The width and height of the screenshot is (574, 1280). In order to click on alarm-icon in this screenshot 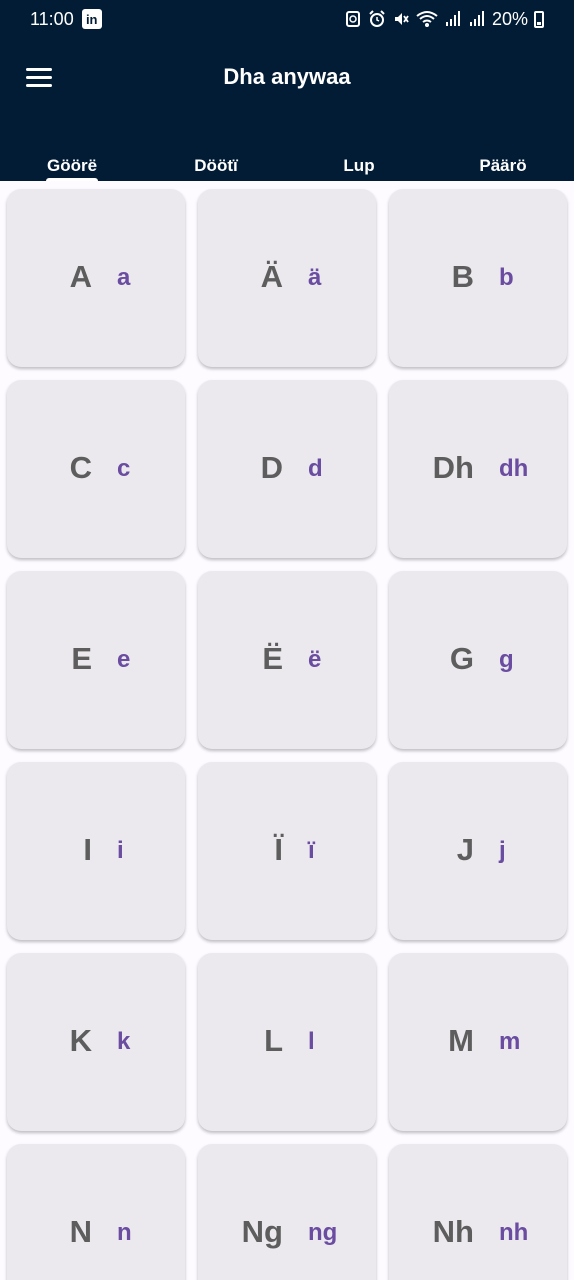, I will do `click(377, 18)`.